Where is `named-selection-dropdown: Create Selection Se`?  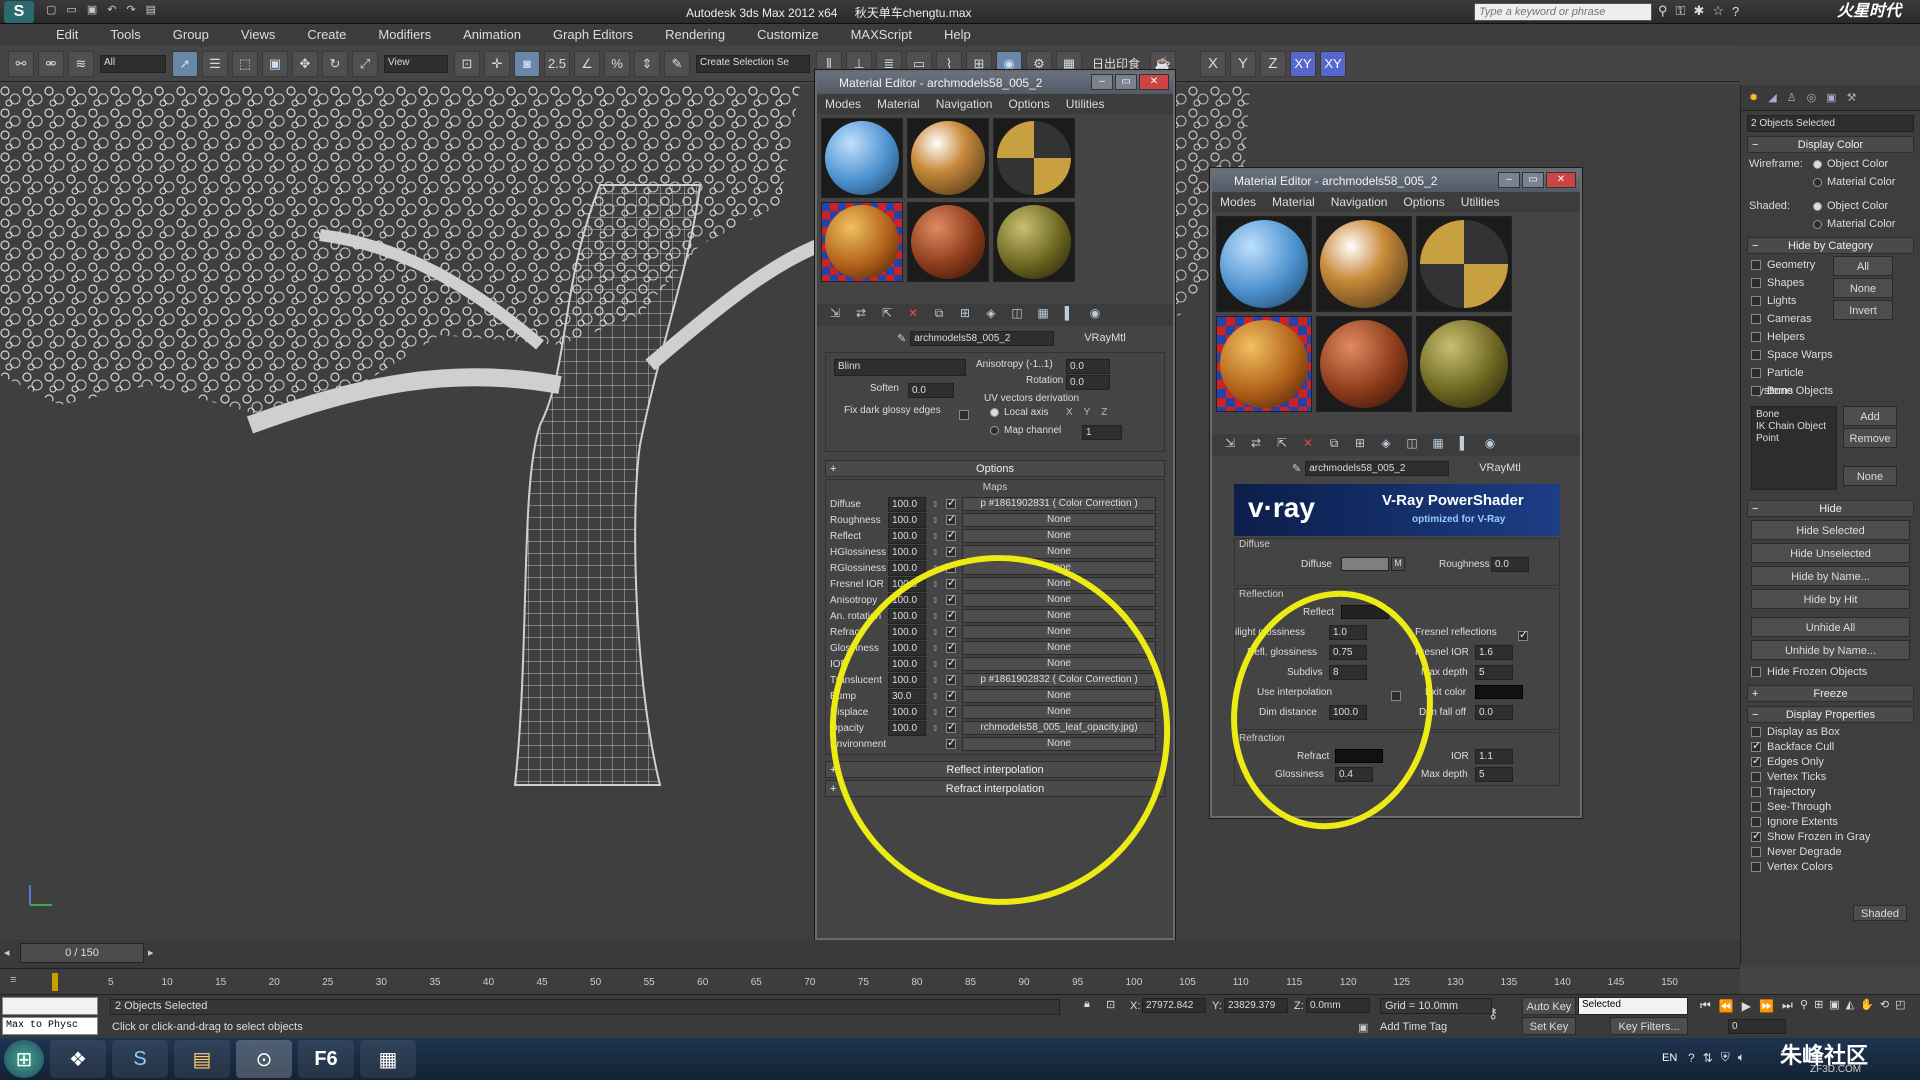
named-selection-dropdown: Create Selection Se is located at coordinates (753, 63).